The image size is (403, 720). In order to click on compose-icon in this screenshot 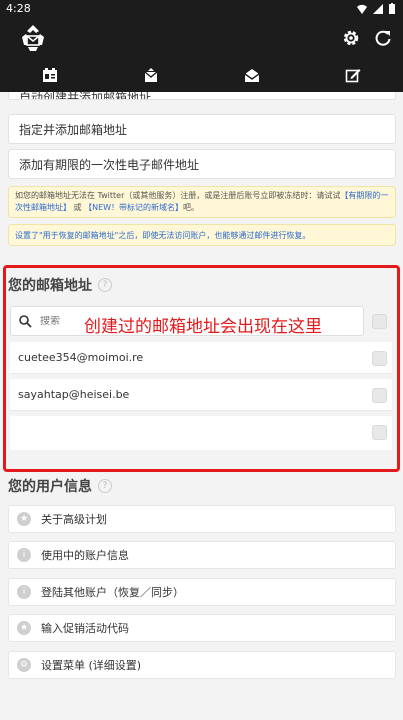, I will do `click(353, 76)`.